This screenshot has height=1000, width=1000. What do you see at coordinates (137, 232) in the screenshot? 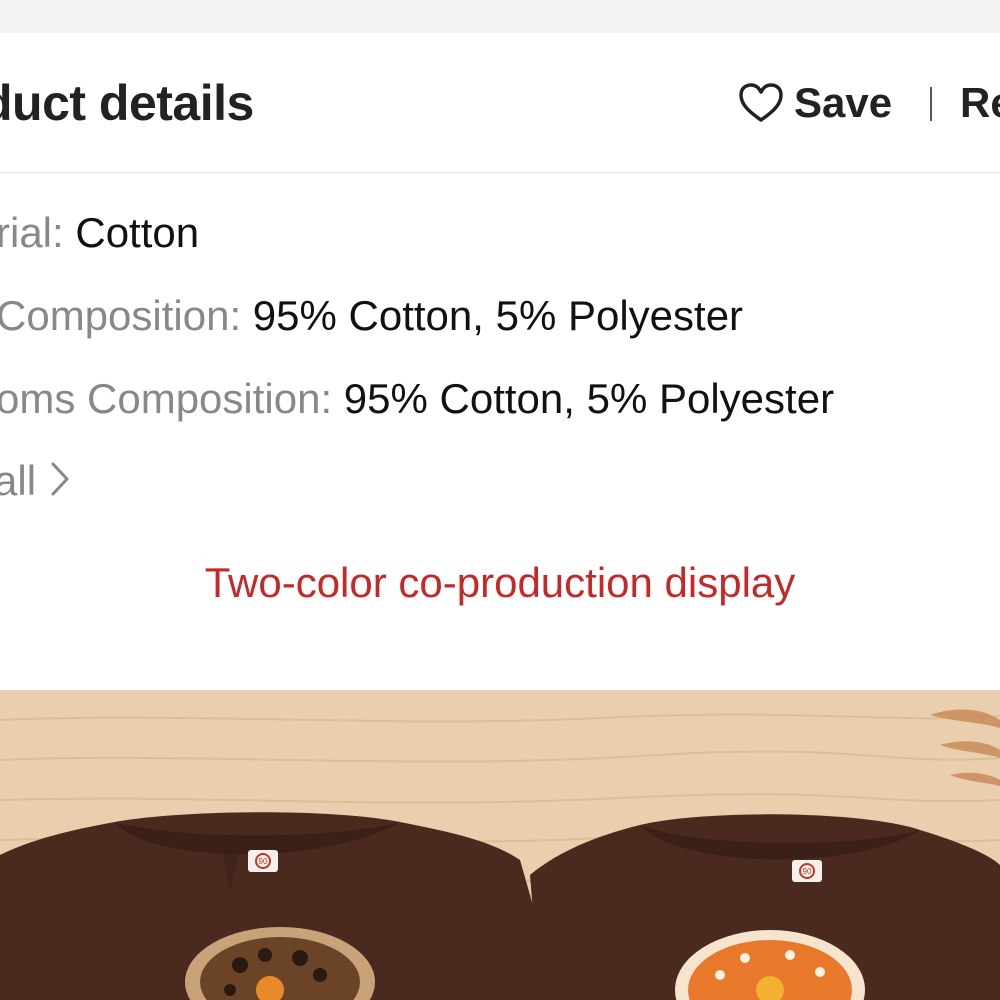
I see `detail-value: Cotton` at bounding box center [137, 232].